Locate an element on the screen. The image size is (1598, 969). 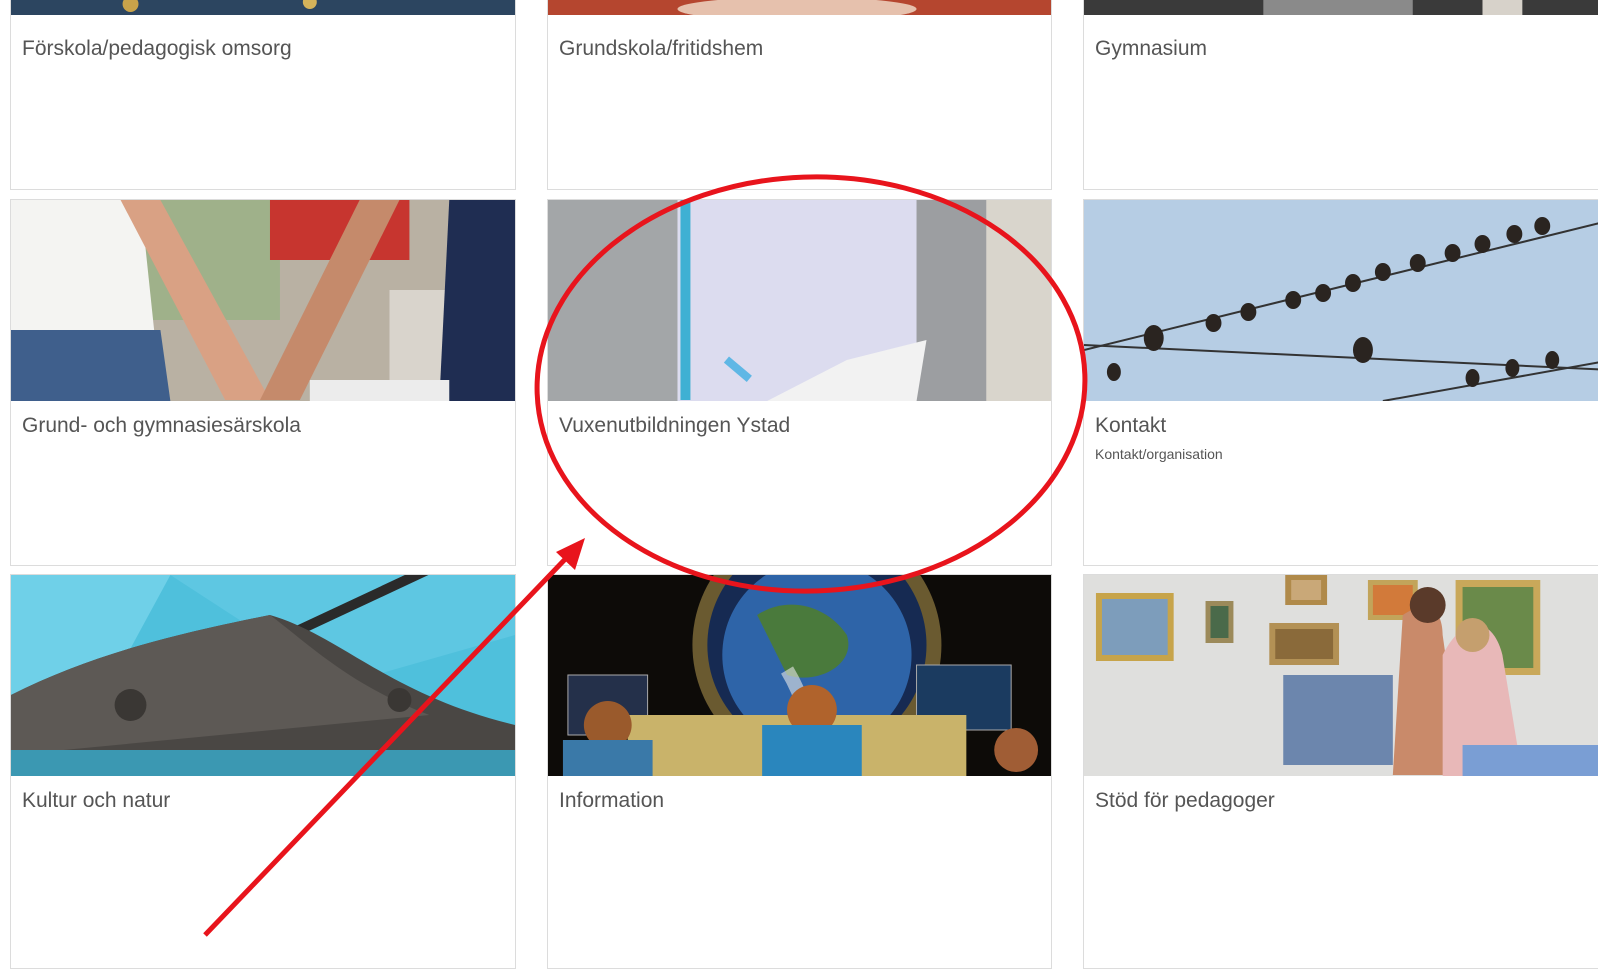
card-information: Information is located at coordinates (799, 771).